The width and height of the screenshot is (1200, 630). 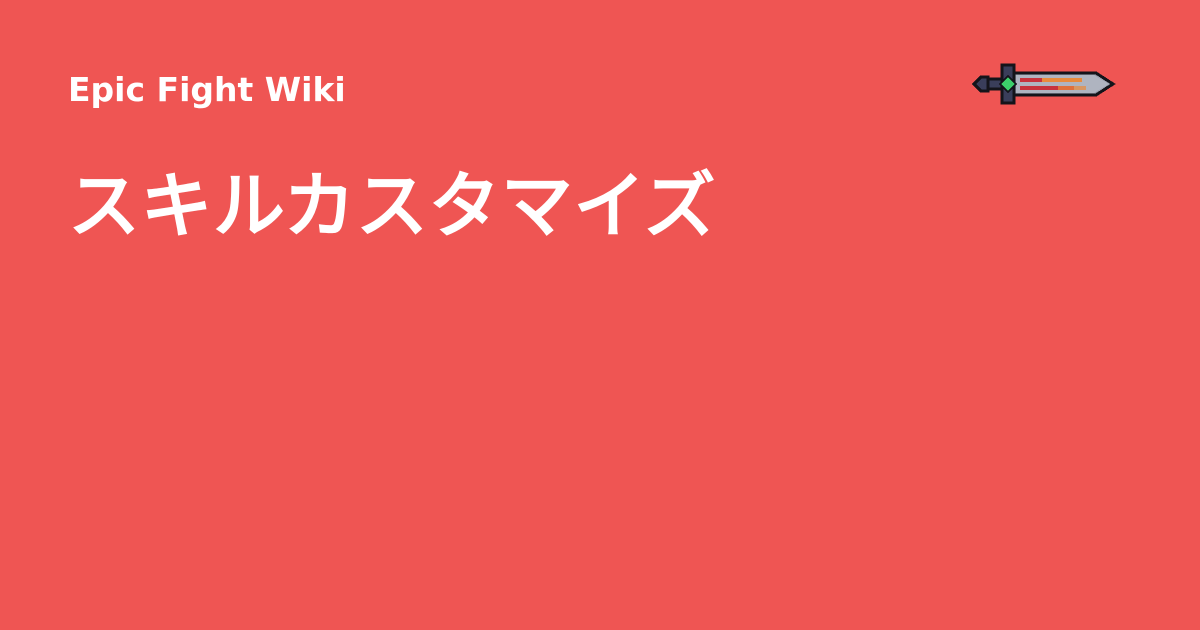 What do you see at coordinates (1062, 80) in the screenshot?
I see `sword-stripe-mid` at bounding box center [1062, 80].